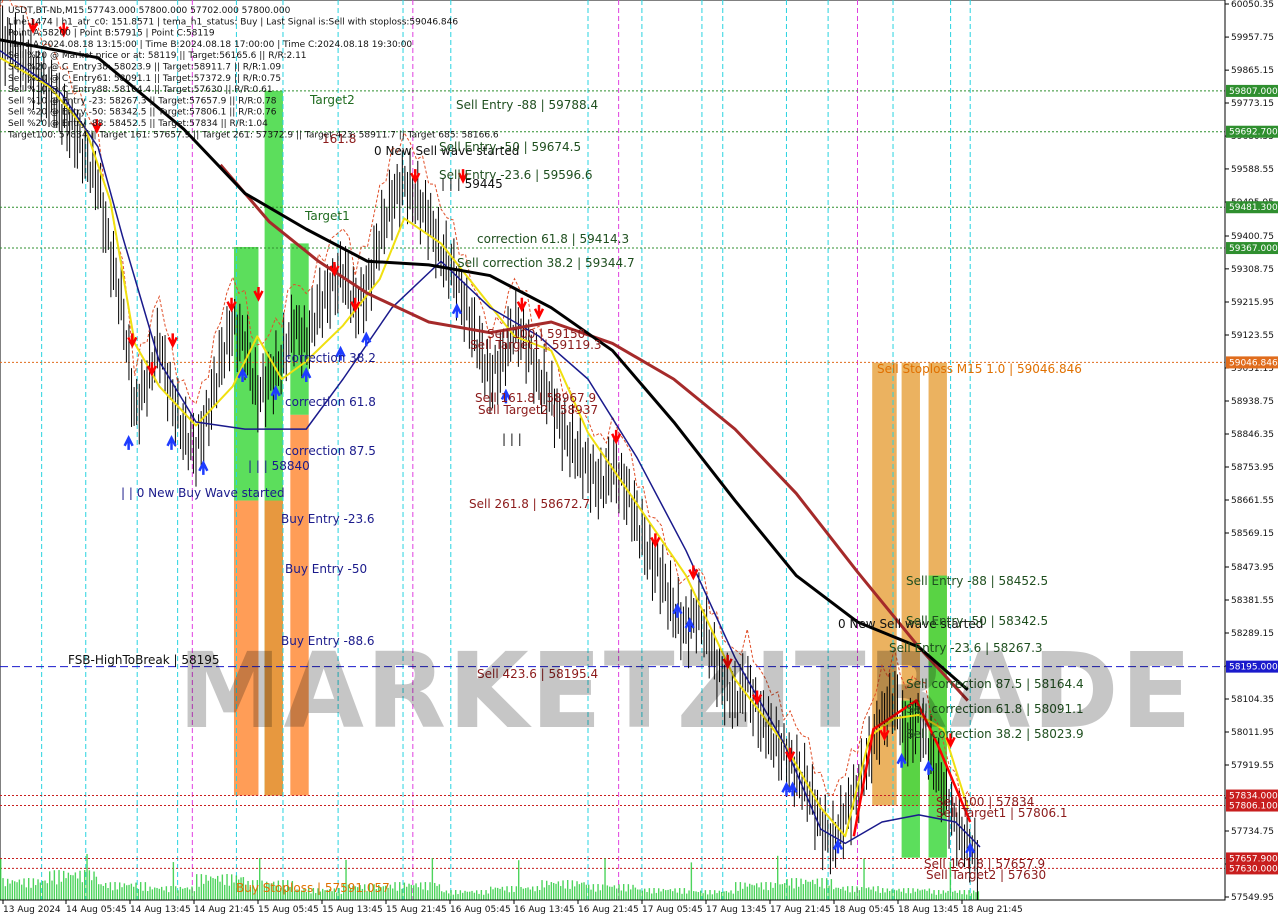 This screenshot has height=920, width=1280. I want to click on price-tick-label: 58846.35, so click(1252, 435).